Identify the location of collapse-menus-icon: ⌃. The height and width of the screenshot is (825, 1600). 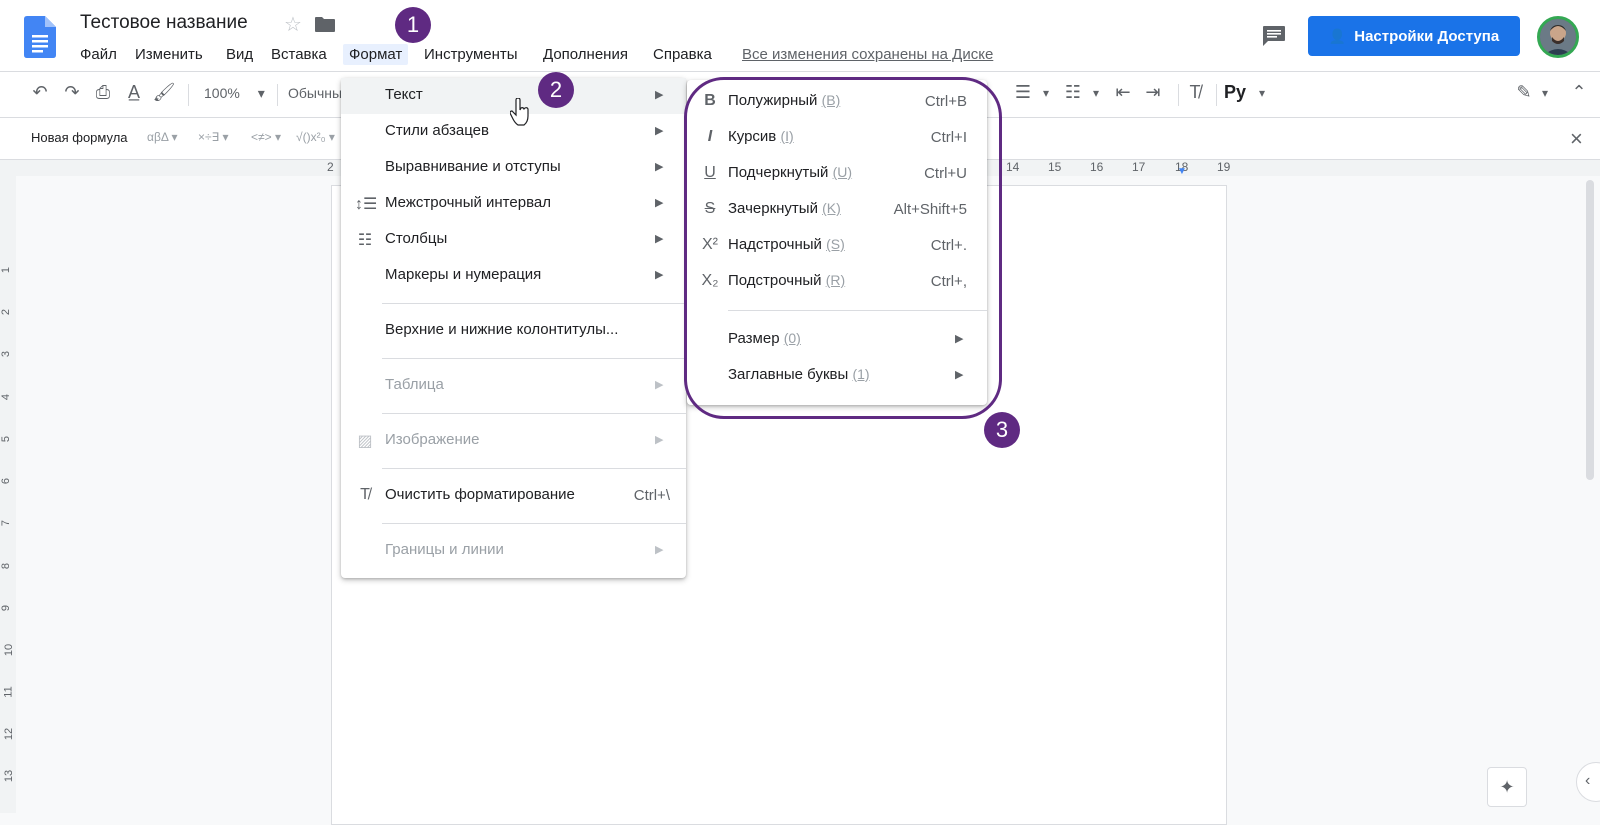
(1579, 92).